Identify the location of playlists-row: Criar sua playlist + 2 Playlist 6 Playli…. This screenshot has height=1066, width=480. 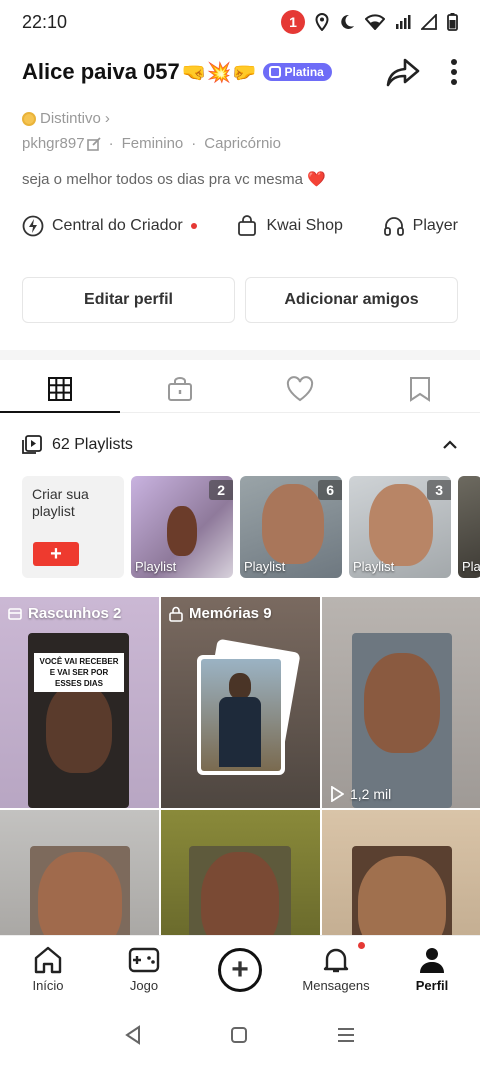
(251, 527).